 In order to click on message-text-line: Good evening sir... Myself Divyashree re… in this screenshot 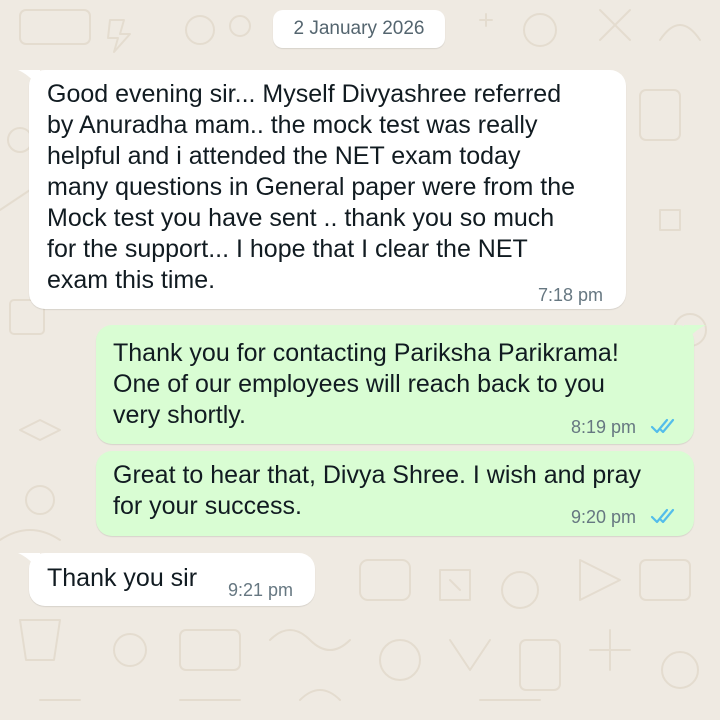, I will do `click(304, 94)`.